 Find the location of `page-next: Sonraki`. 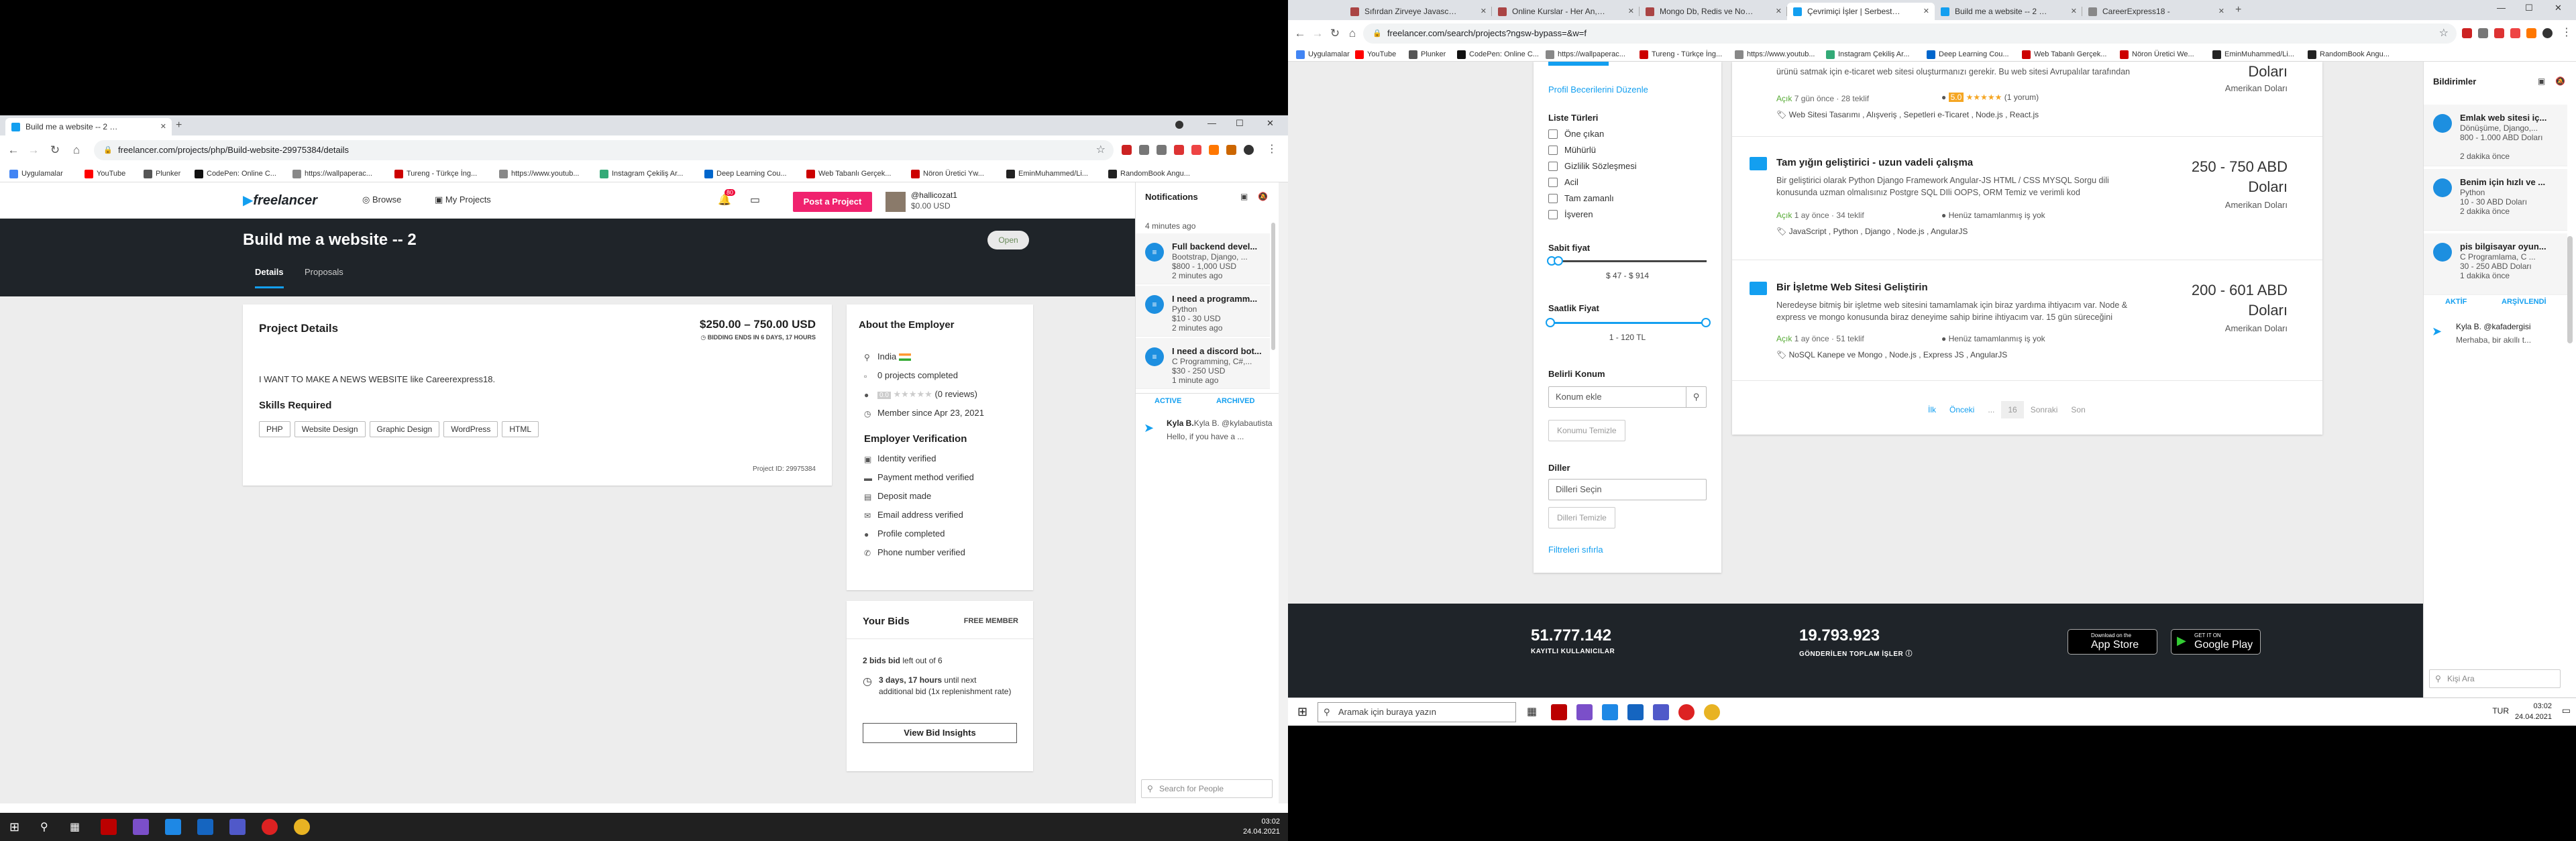

page-next: Sonraki is located at coordinates (2044, 409).